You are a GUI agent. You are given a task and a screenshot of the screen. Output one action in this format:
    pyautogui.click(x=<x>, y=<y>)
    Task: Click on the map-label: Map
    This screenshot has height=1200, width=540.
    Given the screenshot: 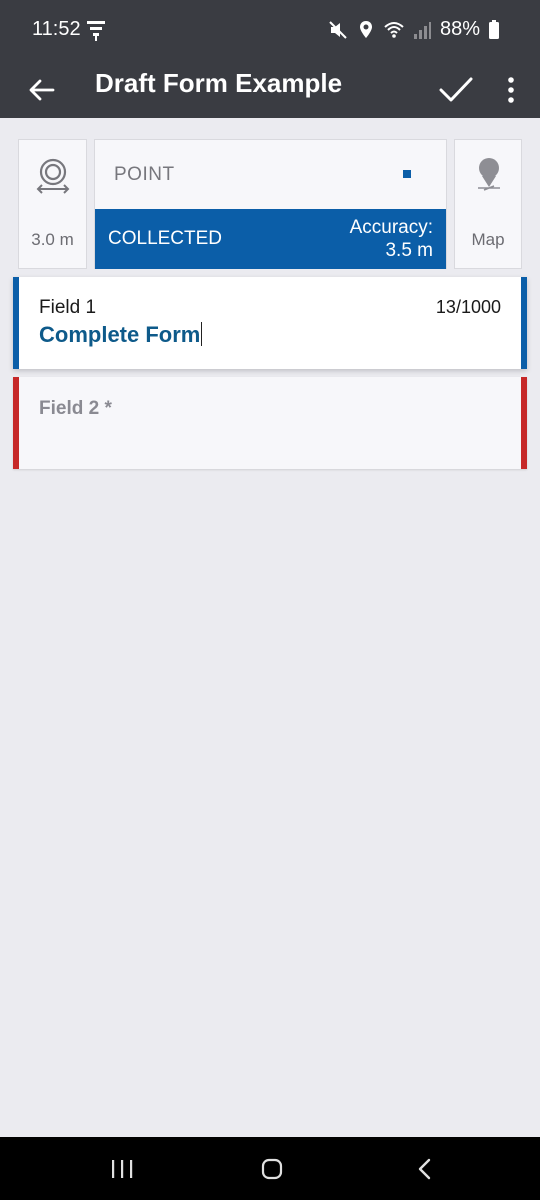 What is the action you would take?
    pyautogui.click(x=488, y=239)
    